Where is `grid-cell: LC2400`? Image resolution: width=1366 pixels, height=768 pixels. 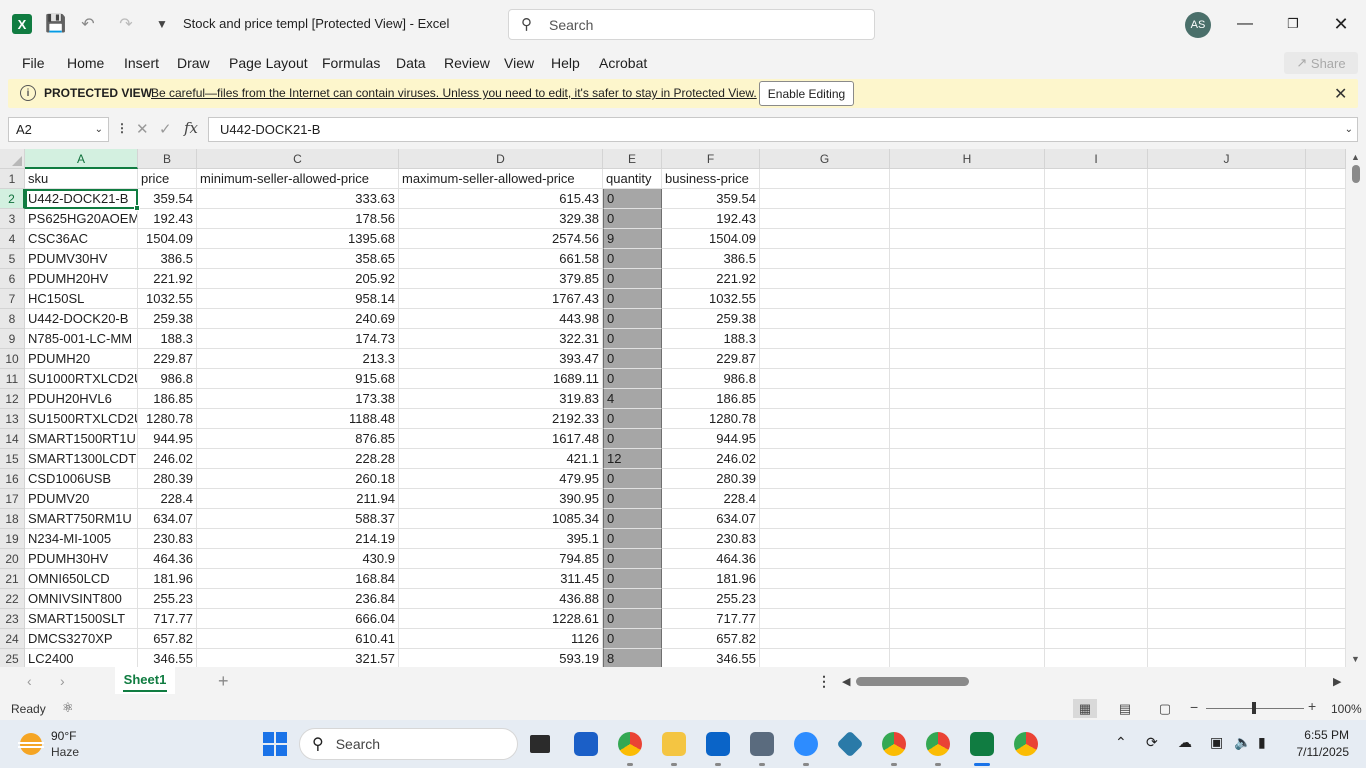 grid-cell: LC2400 is located at coordinates (81, 658).